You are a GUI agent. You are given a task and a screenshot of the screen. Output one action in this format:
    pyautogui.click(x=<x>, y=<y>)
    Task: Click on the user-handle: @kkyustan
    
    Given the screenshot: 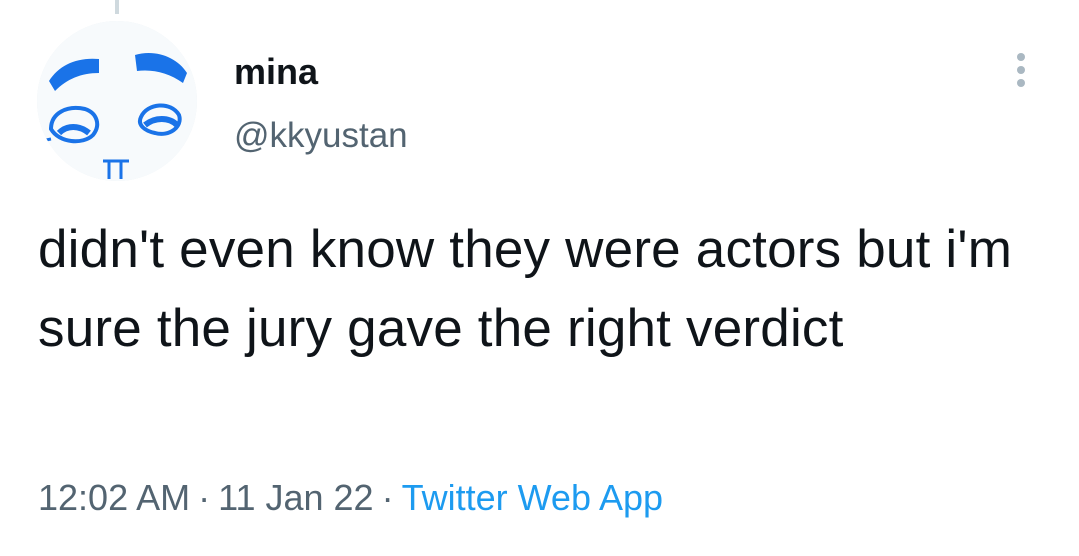 What is the action you would take?
    pyautogui.click(x=321, y=136)
    